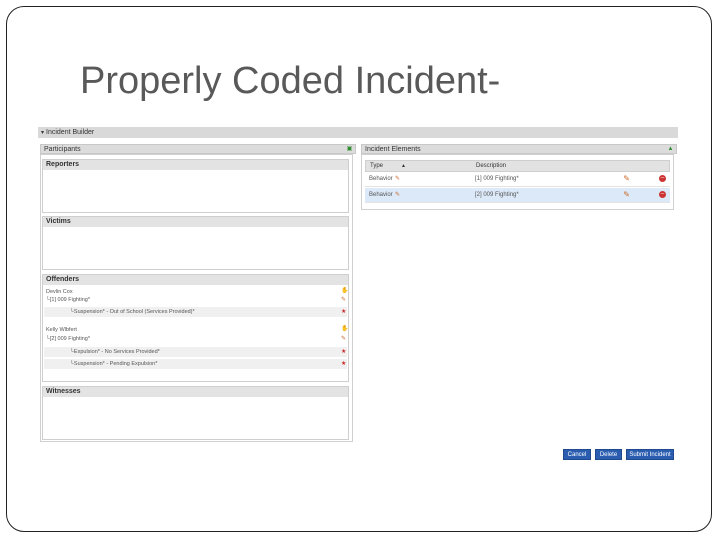 The height and width of the screenshot is (540, 720). What do you see at coordinates (195, 222) in the screenshot?
I see `victims-header: Victims` at bounding box center [195, 222].